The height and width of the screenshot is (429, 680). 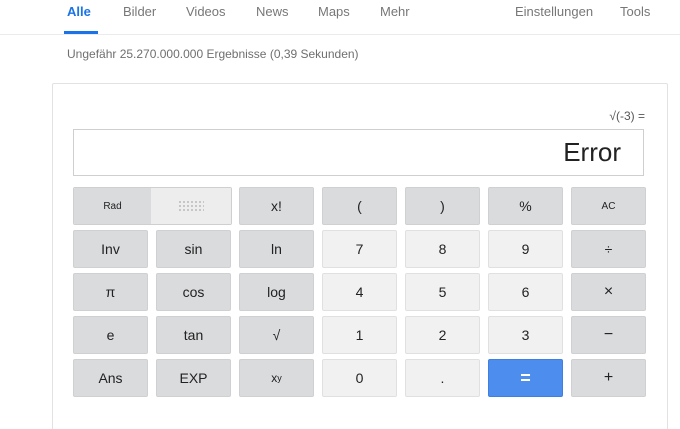 What do you see at coordinates (81, 32) in the screenshot?
I see `active-tab-indicator` at bounding box center [81, 32].